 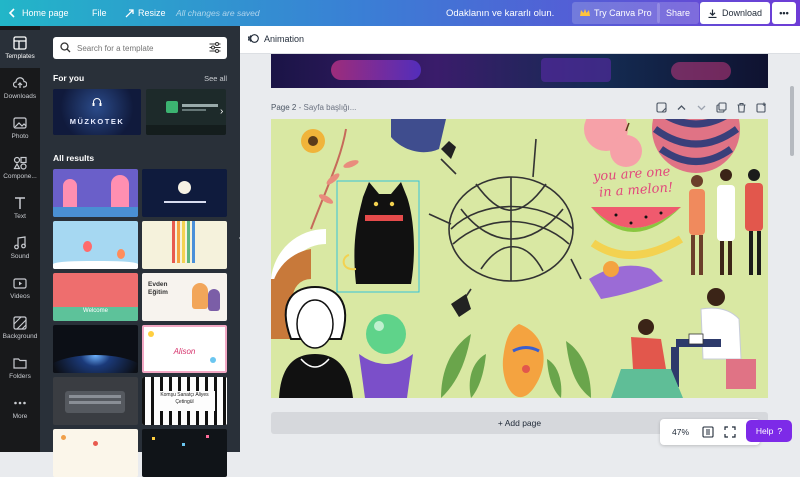 I want to click on page-number: Page 2, so click(x=284, y=107).